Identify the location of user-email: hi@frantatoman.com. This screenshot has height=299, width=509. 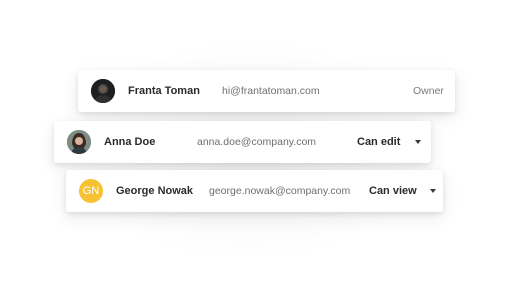
(271, 91).